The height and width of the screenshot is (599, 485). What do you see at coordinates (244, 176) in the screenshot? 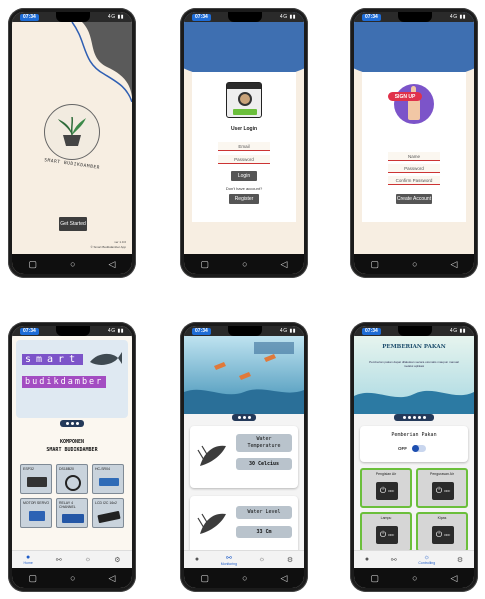
I see `login-button: Login` at bounding box center [244, 176].